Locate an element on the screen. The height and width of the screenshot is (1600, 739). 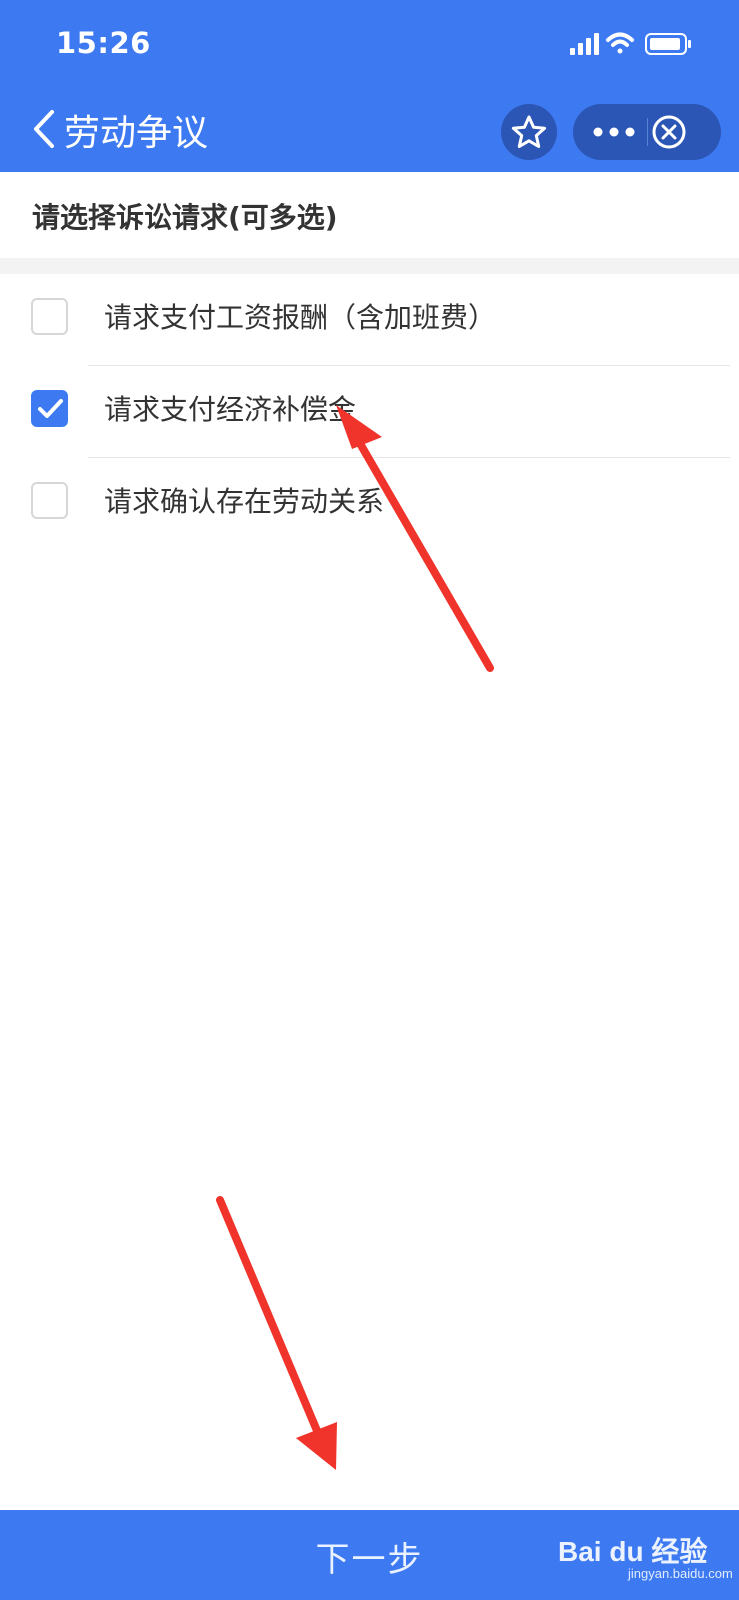
mini-program-capsule is located at coordinates (647, 132).